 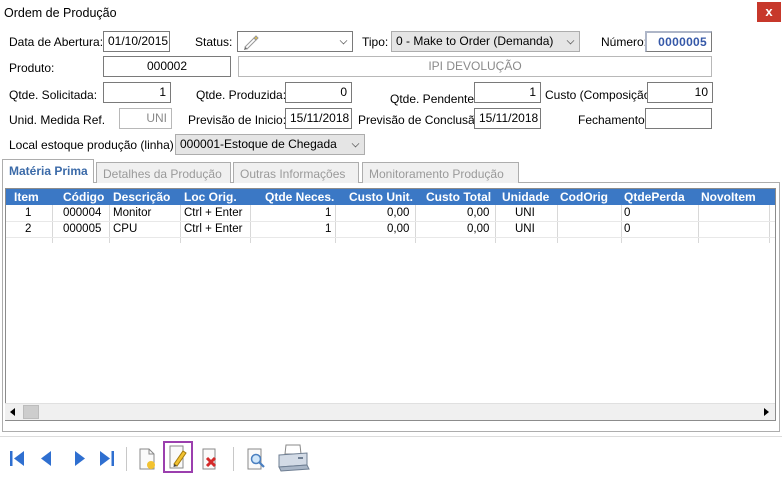 What do you see at coordinates (32, 68) in the screenshot?
I see `produto-label: Produto:` at bounding box center [32, 68].